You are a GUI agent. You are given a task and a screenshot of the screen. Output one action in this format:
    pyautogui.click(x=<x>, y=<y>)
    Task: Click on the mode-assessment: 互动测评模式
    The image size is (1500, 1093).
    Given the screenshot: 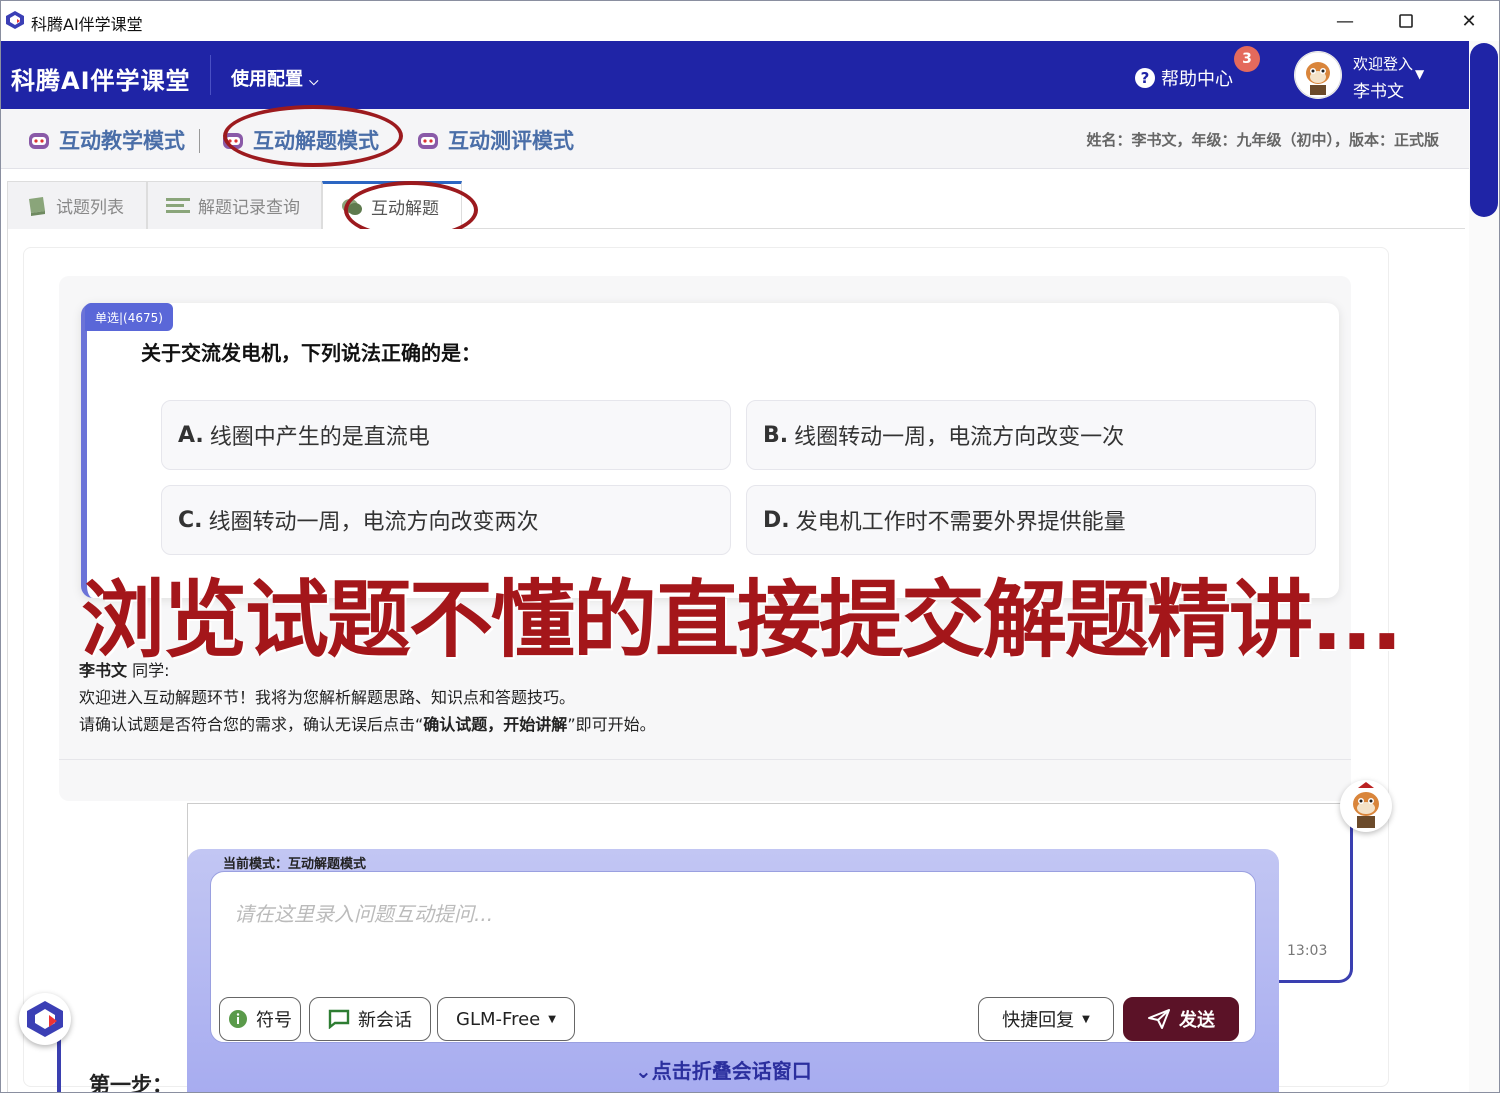 What is the action you would take?
    pyautogui.click(x=495, y=140)
    